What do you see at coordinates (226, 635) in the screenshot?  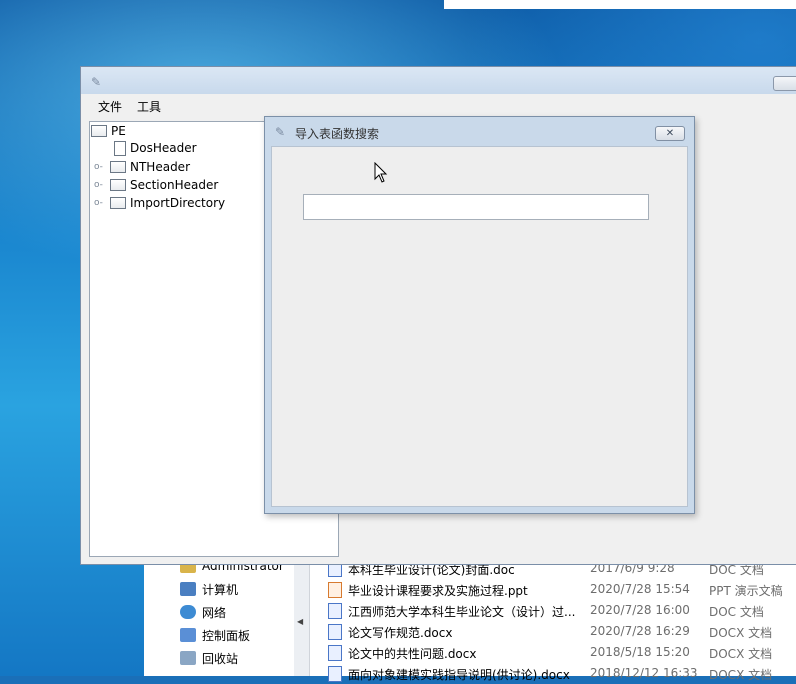 I see `nav-item-label: 控制面板` at bounding box center [226, 635].